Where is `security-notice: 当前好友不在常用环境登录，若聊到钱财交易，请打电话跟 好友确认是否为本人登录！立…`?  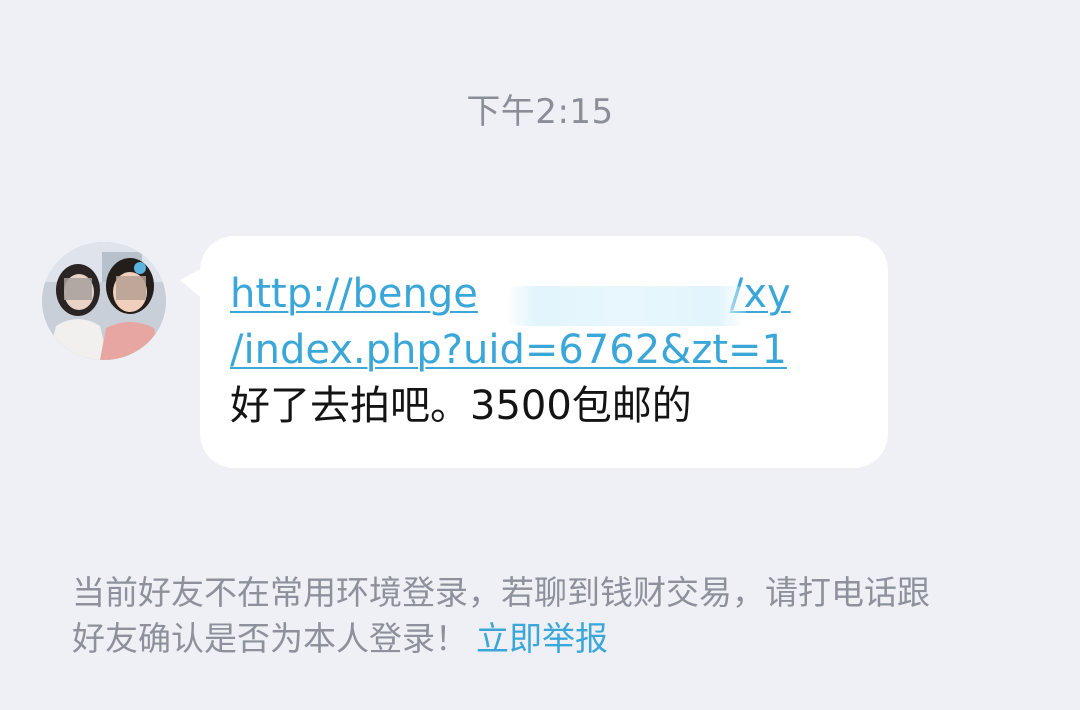
security-notice: 当前好友不在常用环境登录，若聊到钱财交易，请打电话跟 好友确认是否为本人登录！立… is located at coordinates (552, 616).